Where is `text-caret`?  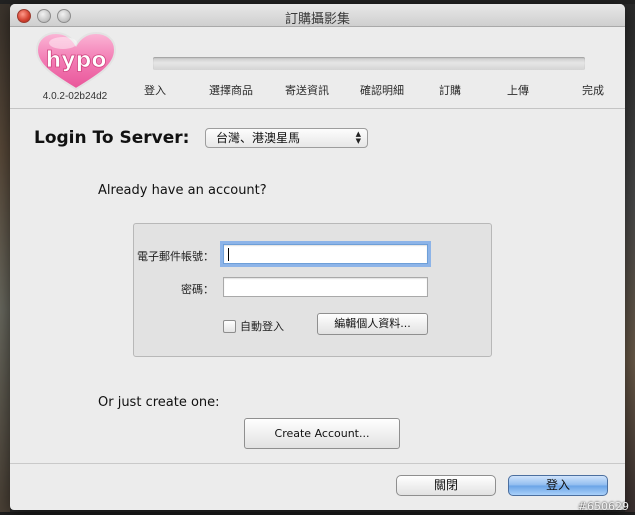
text-caret is located at coordinates (228, 254).